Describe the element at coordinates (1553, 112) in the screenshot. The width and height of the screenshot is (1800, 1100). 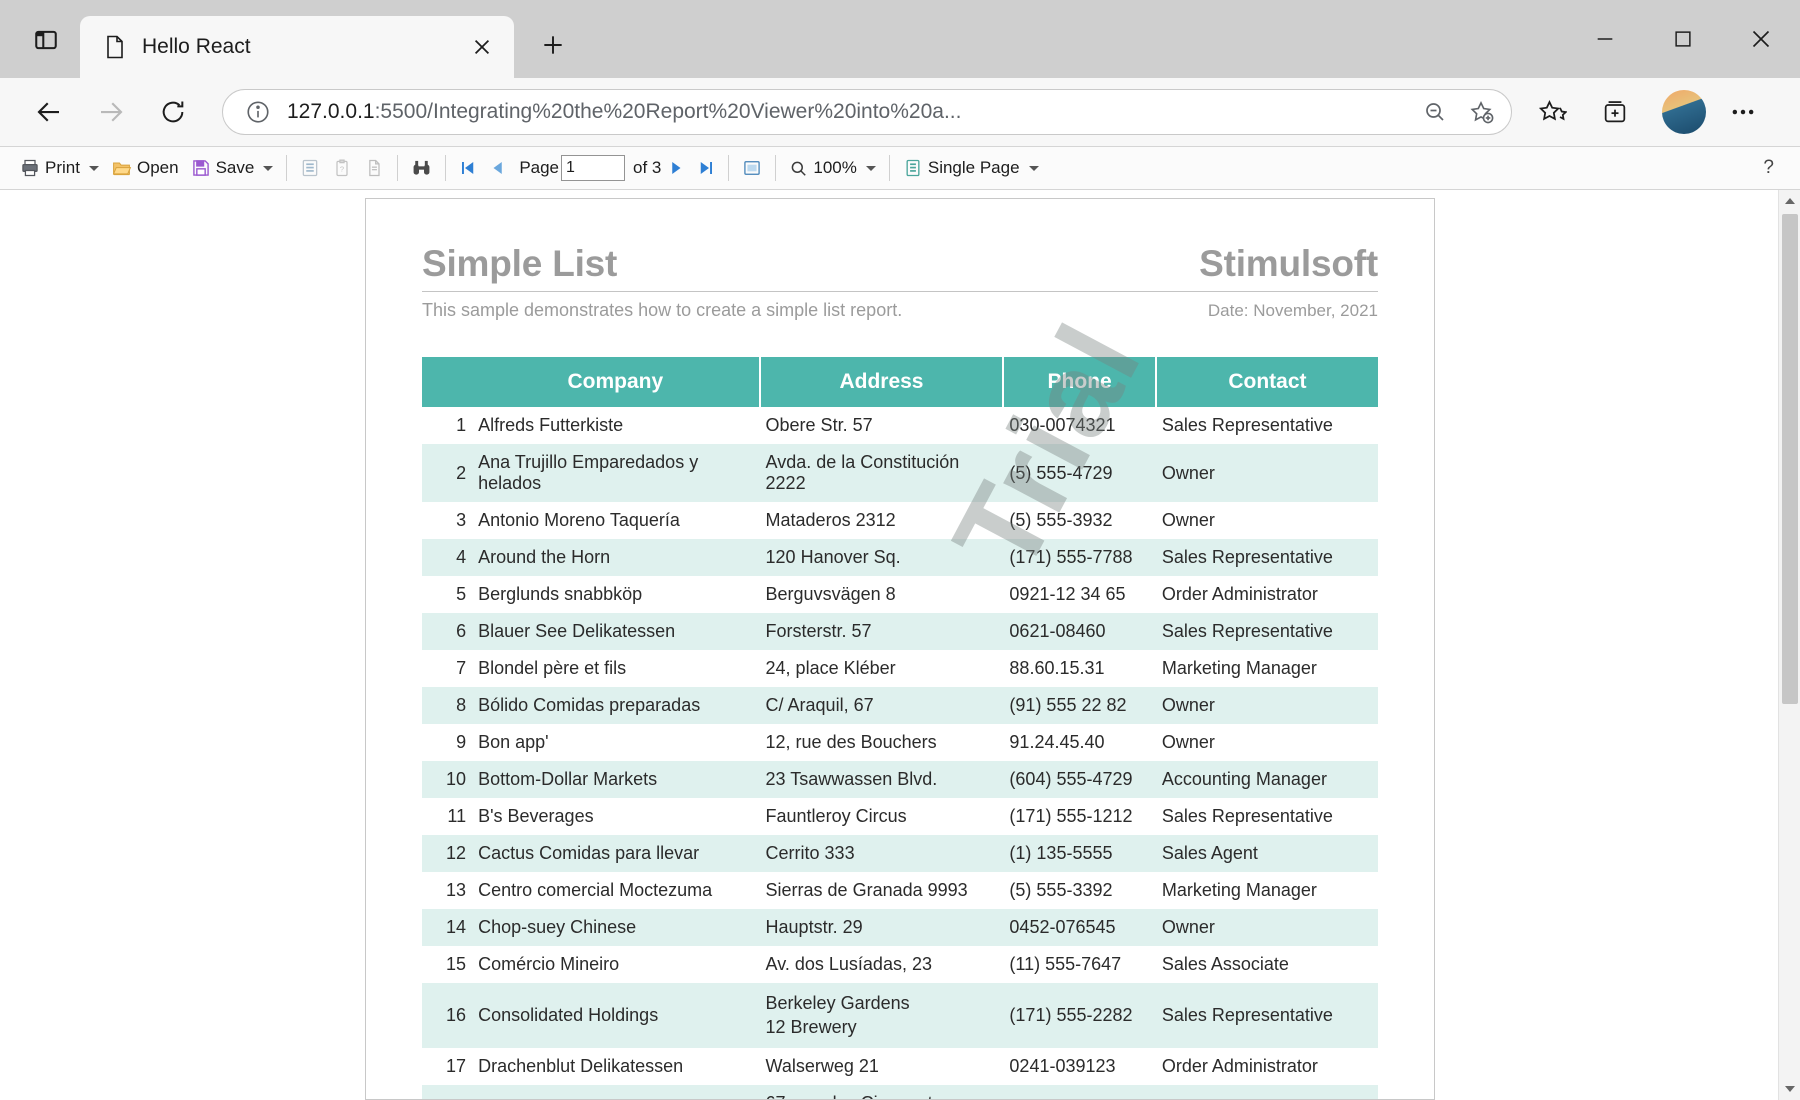
I see `favorites-icon` at that location.